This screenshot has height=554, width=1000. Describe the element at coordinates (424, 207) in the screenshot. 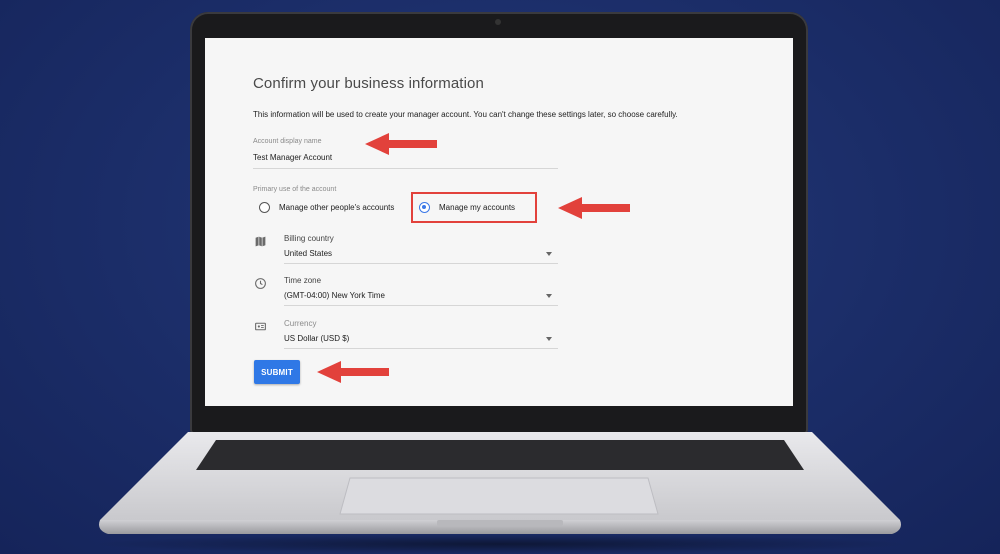

I see `radio-manage-mine` at that location.